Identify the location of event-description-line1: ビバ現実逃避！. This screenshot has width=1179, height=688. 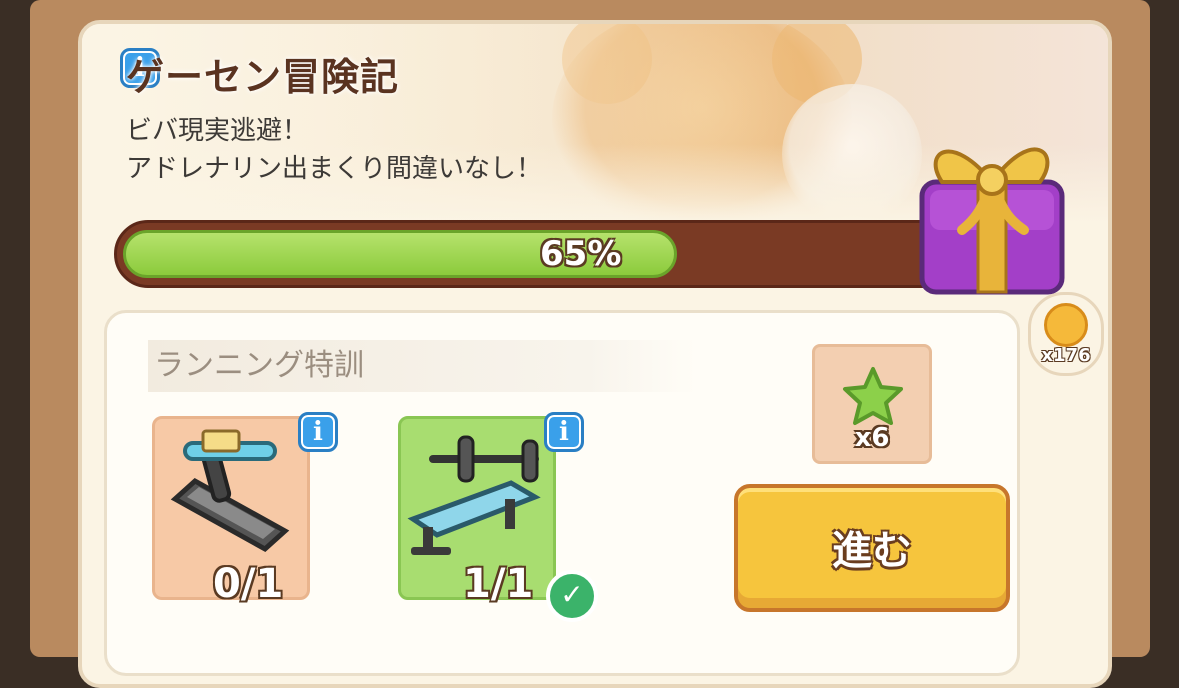
(217, 131).